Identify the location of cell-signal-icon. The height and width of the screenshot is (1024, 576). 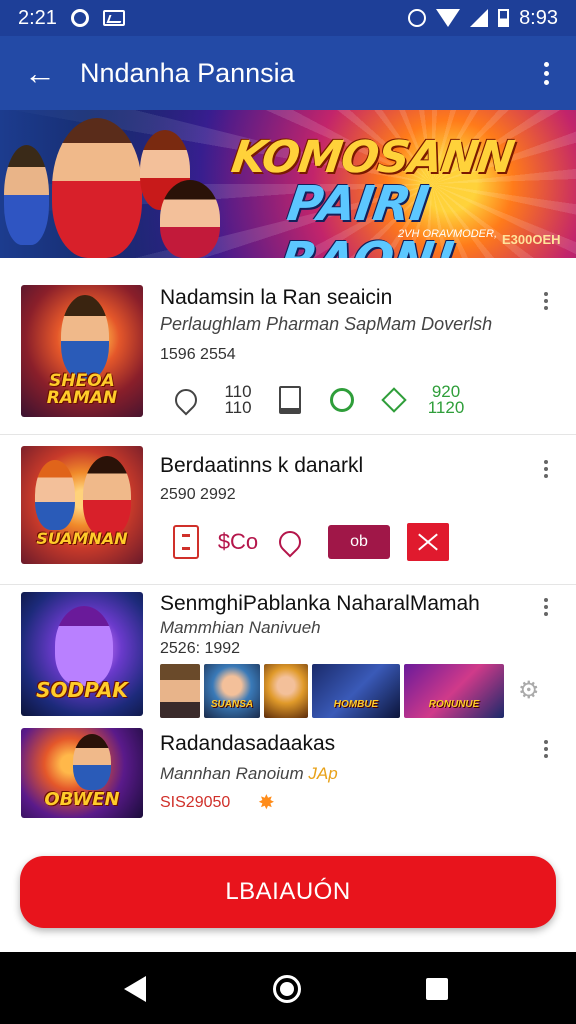
(479, 18).